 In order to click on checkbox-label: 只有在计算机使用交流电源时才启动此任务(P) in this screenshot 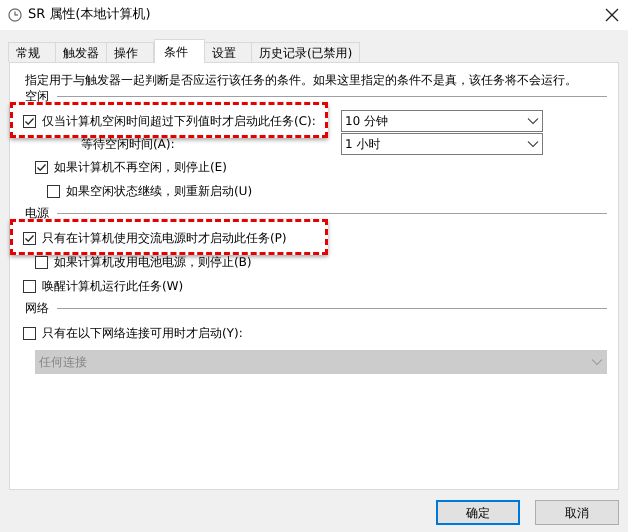, I will do `click(164, 238)`.